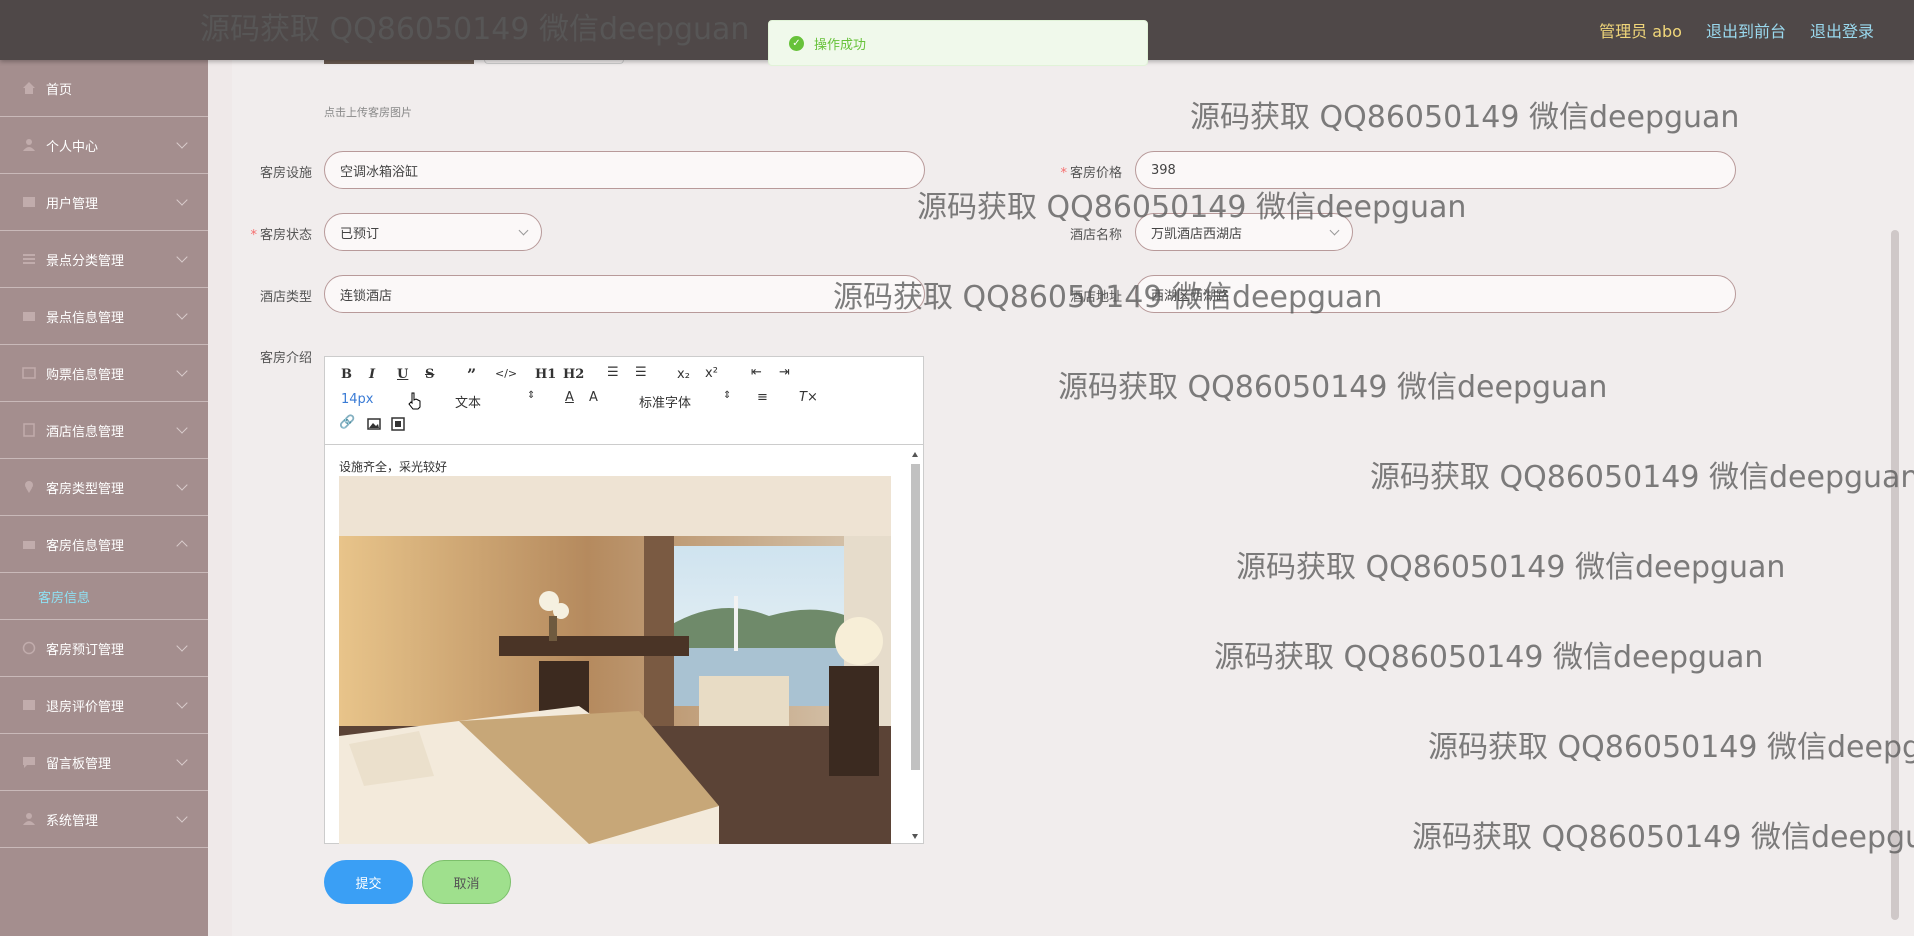  I want to click on page-scrollbar, so click(1895, 498).